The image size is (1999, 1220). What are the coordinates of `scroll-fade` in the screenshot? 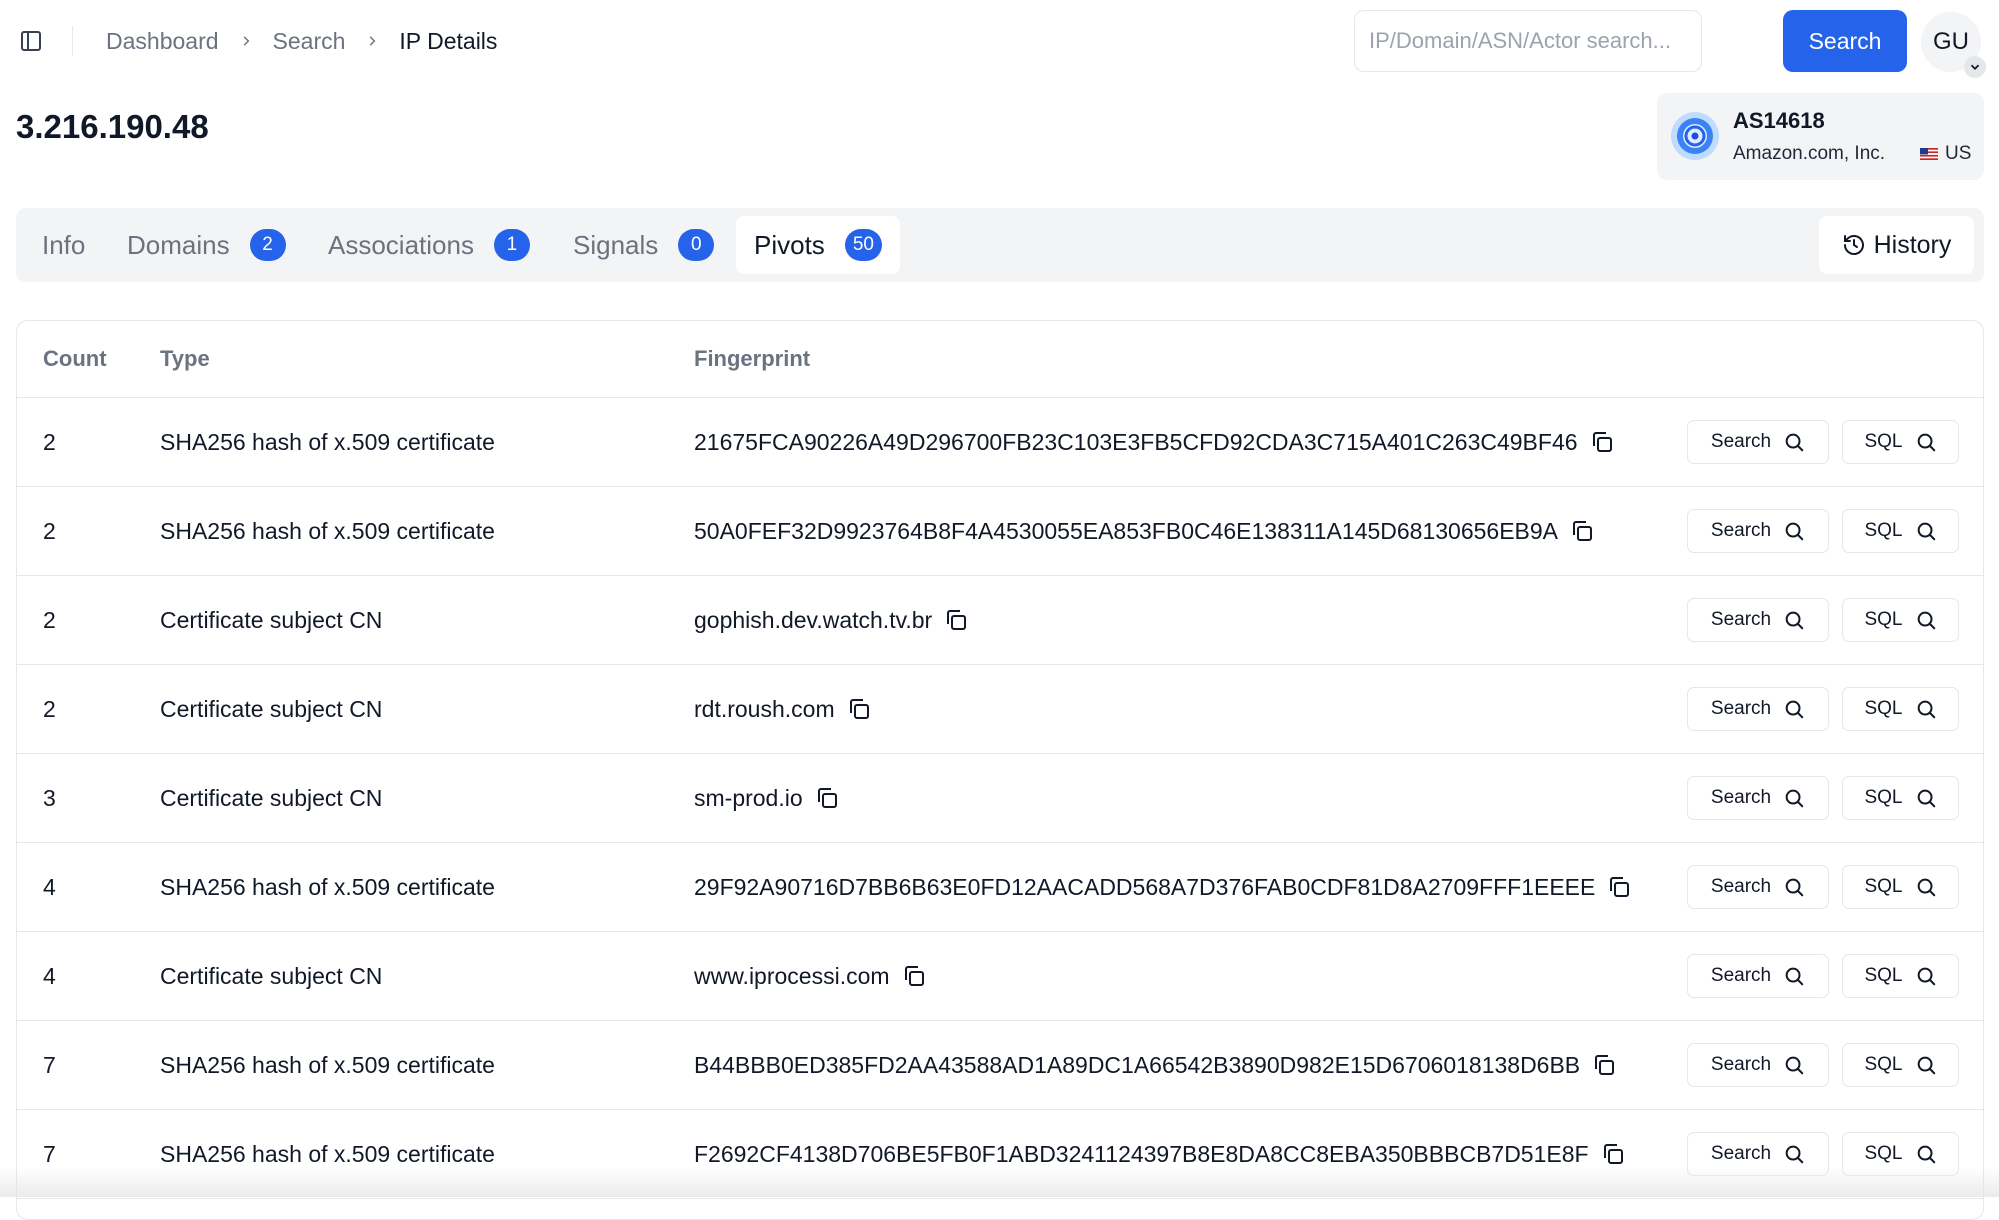 It's located at (999, 1182).